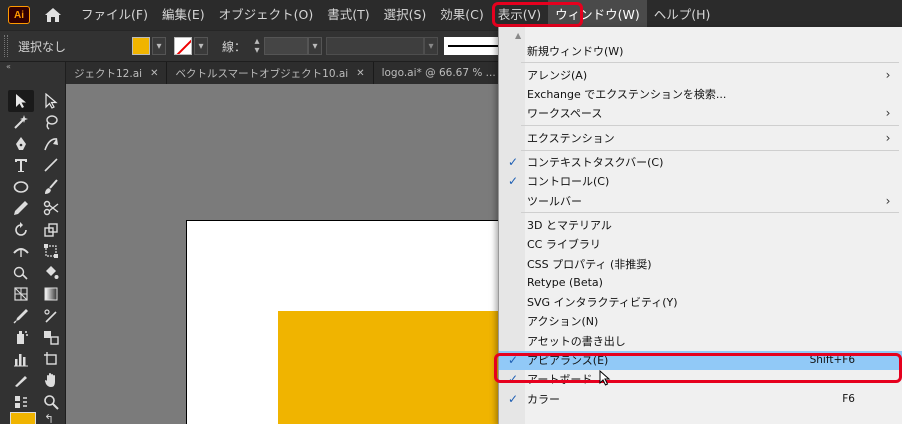  I want to click on stroke-weight-input, so click(286, 46).